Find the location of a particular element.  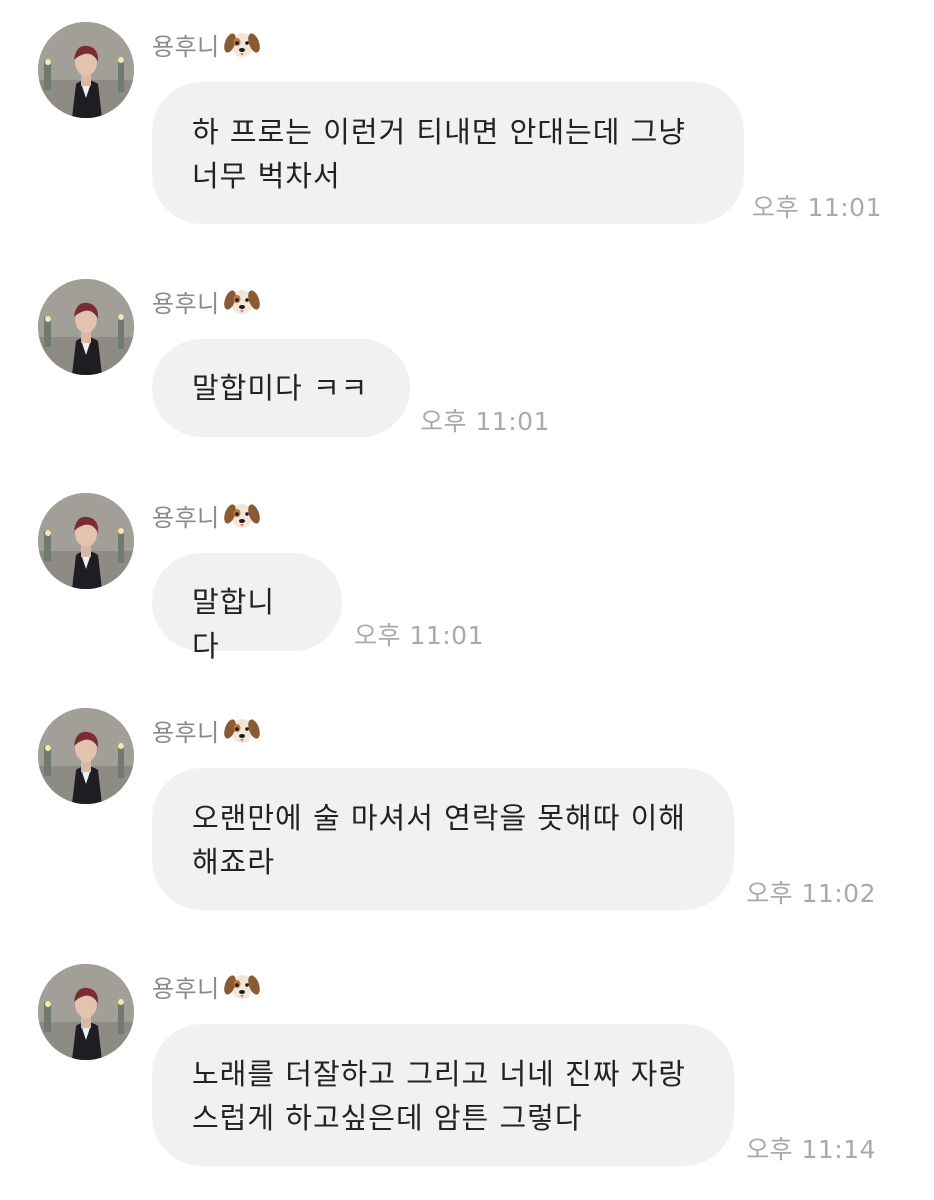

message-bubble: 말합니다 is located at coordinates (247, 608).